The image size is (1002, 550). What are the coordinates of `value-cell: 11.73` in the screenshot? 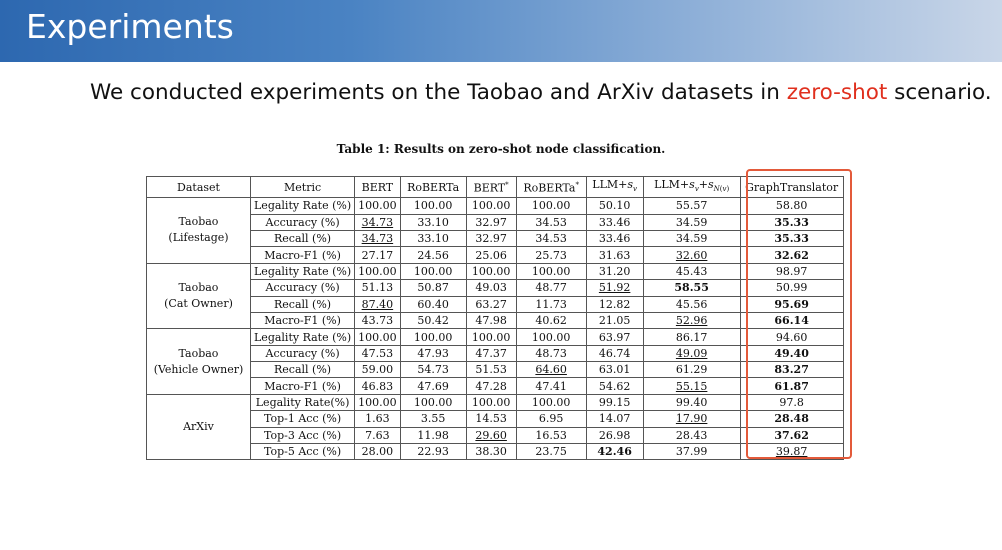 It's located at (551, 304).